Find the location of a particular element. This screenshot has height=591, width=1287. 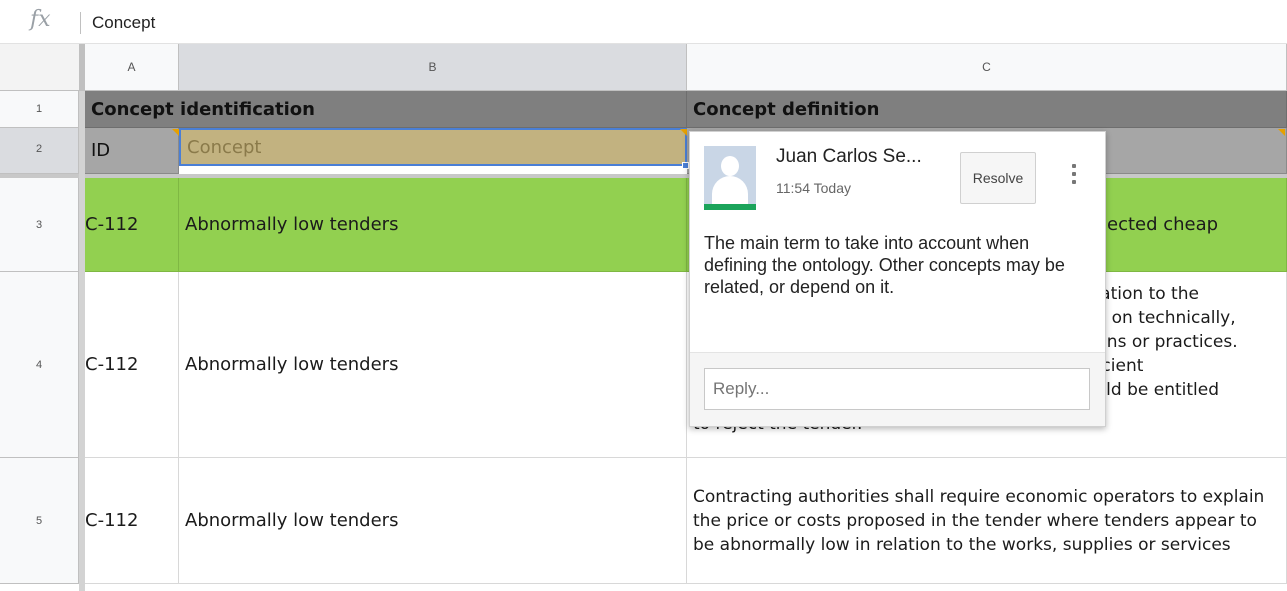

comment-reply-area is located at coordinates (897, 389).